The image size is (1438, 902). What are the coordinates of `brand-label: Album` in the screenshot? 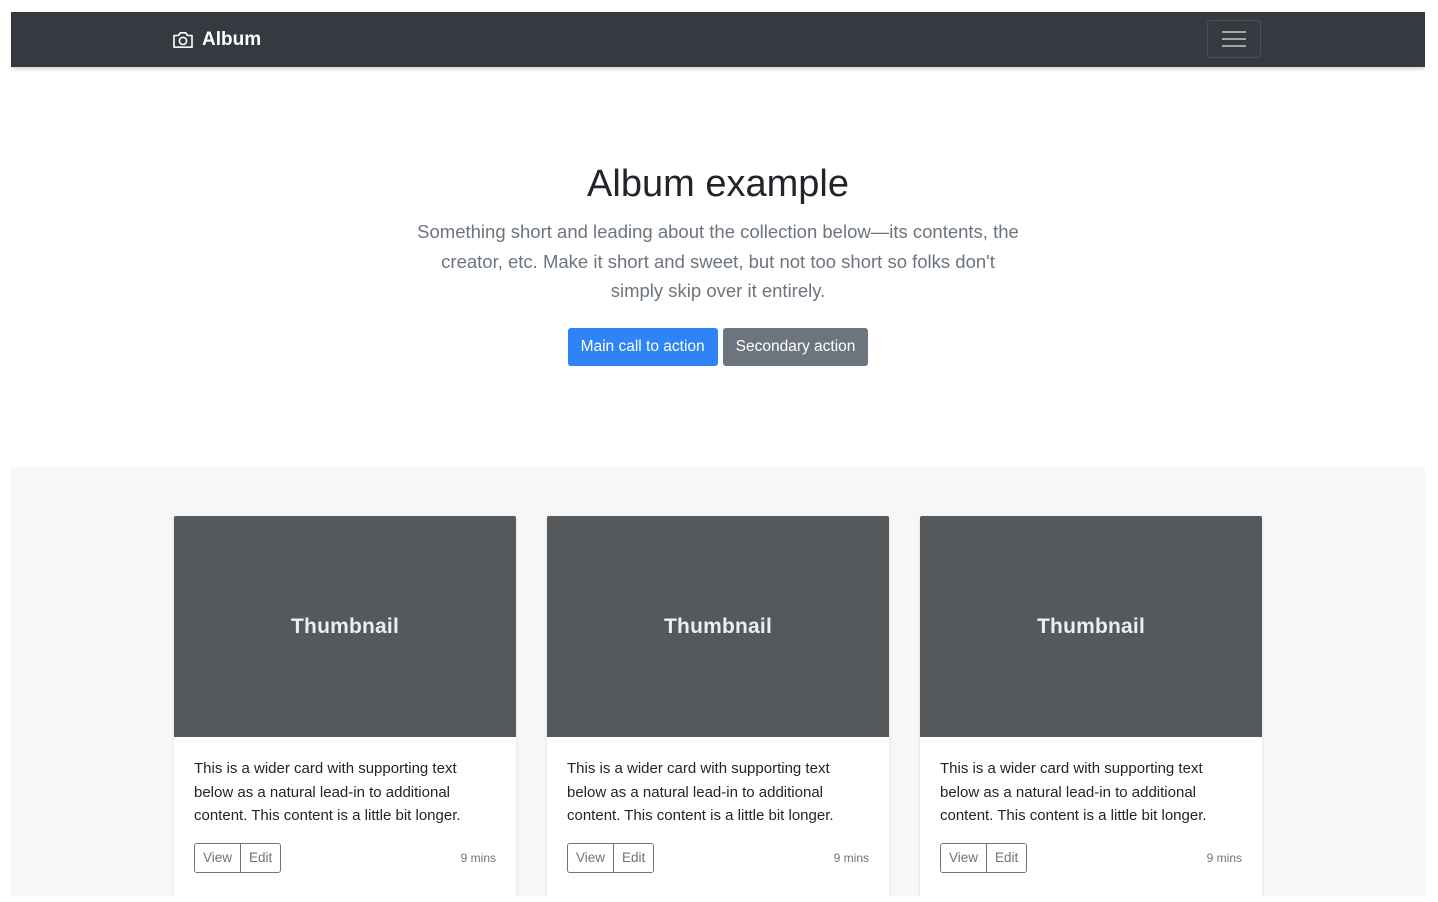 It's located at (232, 39).